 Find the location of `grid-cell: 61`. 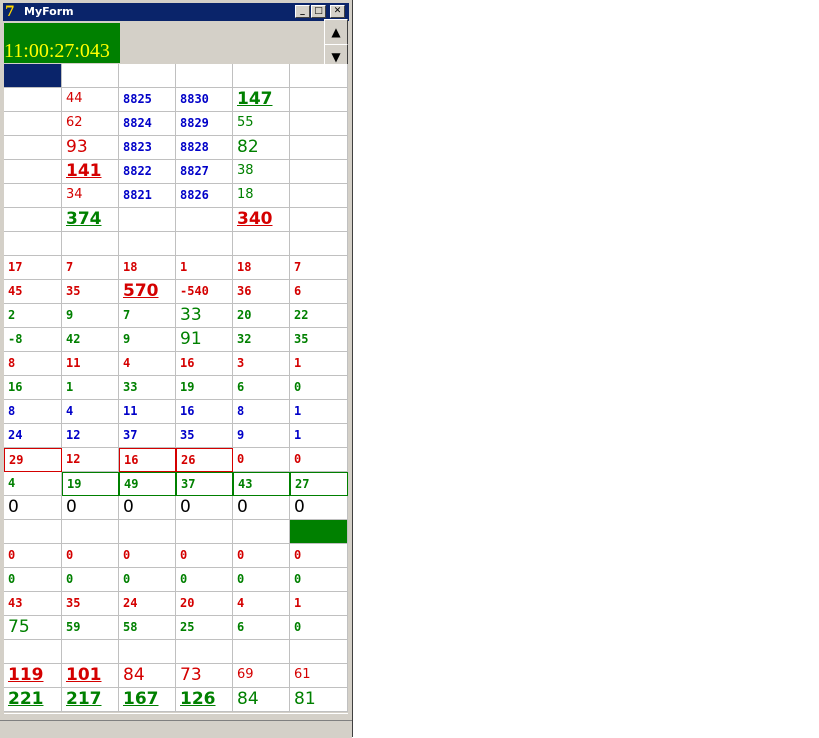

grid-cell: 61 is located at coordinates (319, 676).